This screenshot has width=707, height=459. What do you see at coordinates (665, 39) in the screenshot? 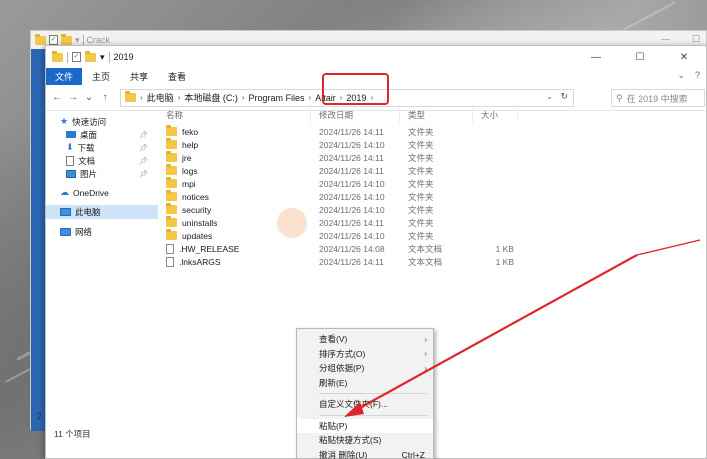
I see `minimize-icon: —` at bounding box center [665, 39].